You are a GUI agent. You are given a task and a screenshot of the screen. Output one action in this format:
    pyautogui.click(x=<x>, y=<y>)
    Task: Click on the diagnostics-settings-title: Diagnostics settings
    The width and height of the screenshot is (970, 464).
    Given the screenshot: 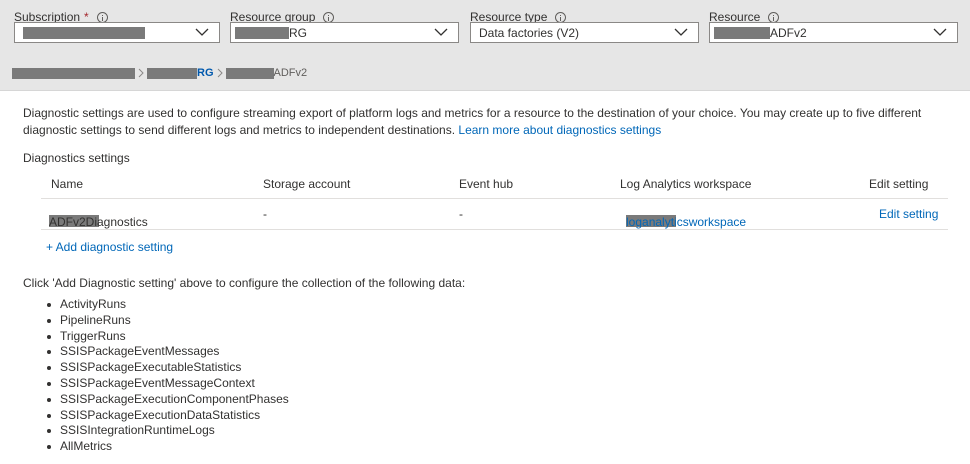 What is the action you would take?
    pyautogui.click(x=76, y=158)
    